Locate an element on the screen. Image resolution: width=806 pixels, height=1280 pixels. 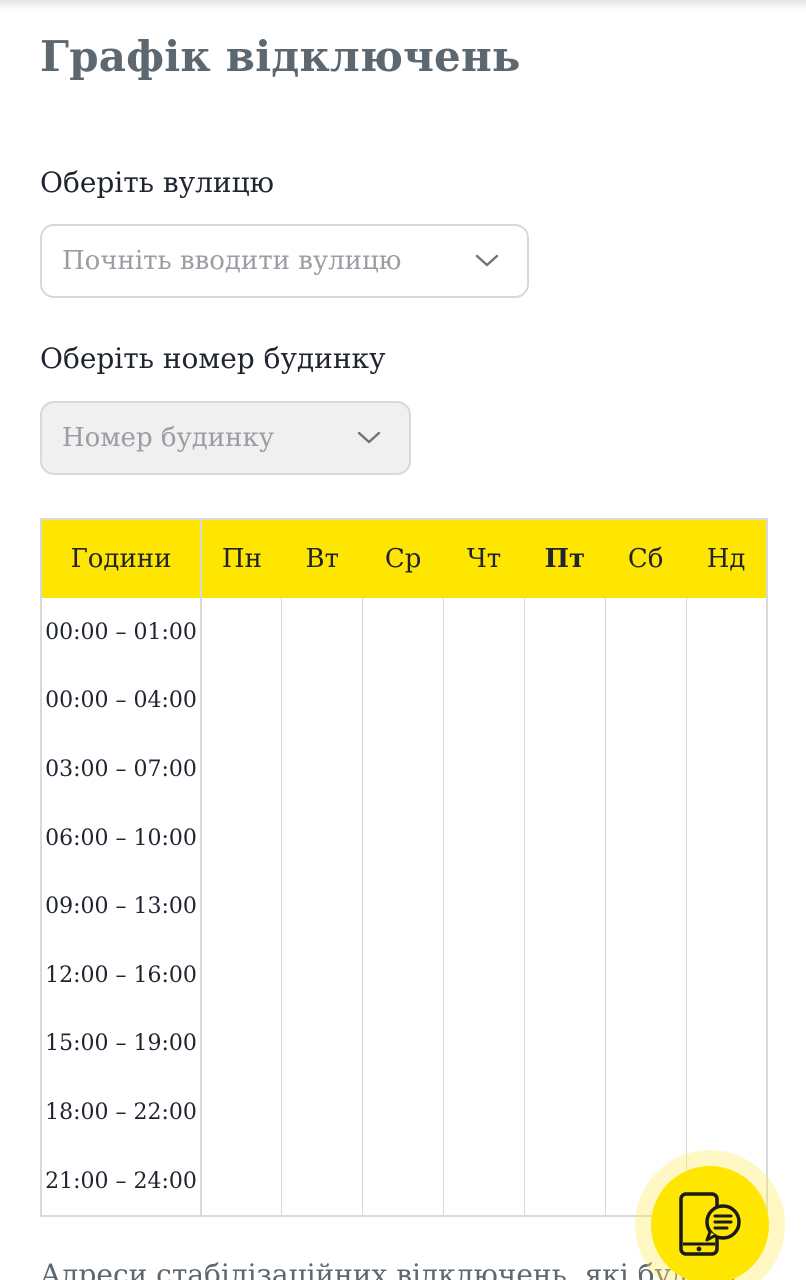
day-header-tue: Вт is located at coordinates (322, 558).